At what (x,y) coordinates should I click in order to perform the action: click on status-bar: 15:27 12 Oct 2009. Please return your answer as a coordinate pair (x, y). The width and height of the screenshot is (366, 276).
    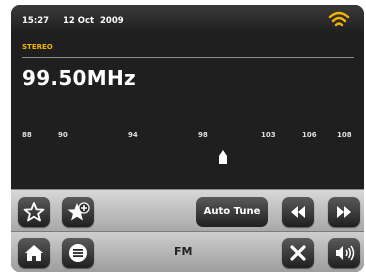
    Looking at the image, I should click on (187, 20).